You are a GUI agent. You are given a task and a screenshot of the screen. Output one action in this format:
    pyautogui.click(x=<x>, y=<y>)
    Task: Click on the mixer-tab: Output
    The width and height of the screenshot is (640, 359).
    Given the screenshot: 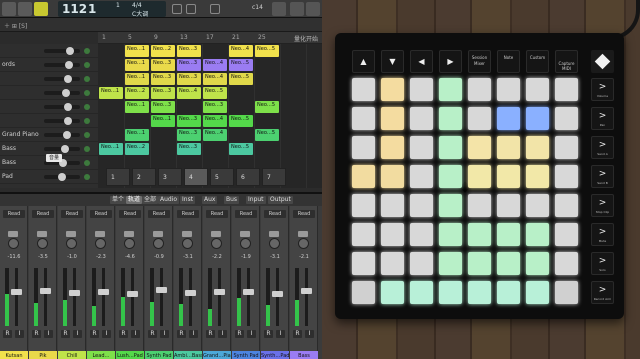 What is the action you would take?
    pyautogui.click(x=280, y=200)
    